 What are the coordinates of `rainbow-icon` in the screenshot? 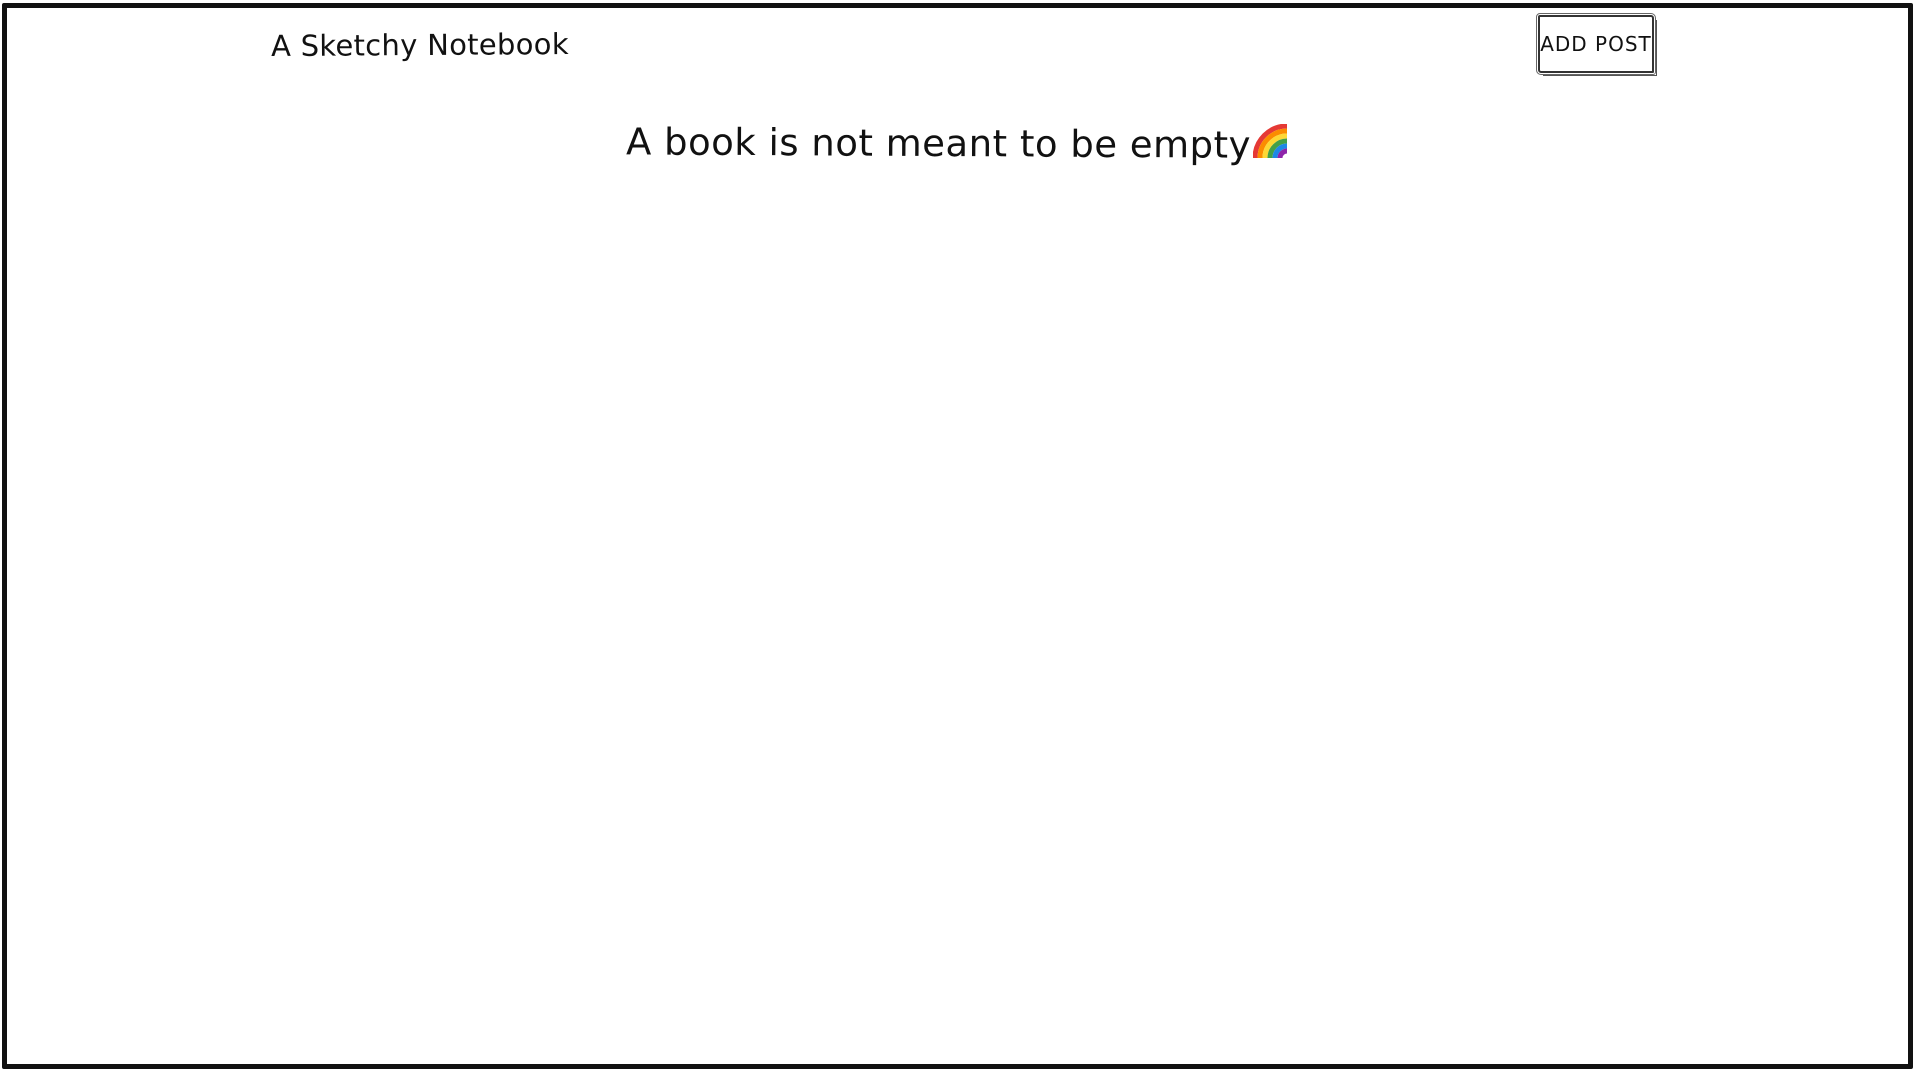 It's located at (1270, 141).